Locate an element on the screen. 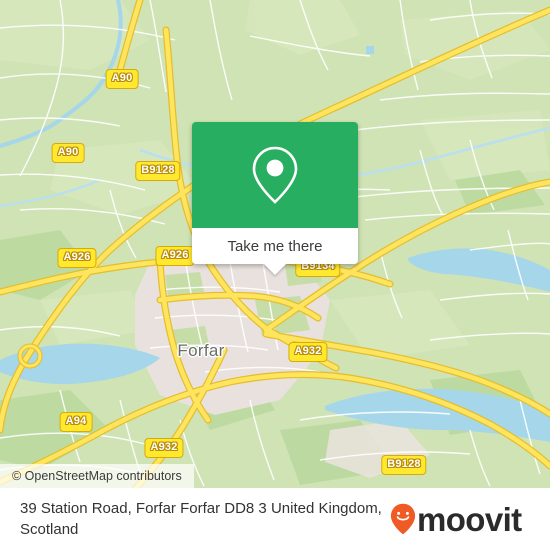  moovit-logo: moovit is located at coordinates (459, 519).